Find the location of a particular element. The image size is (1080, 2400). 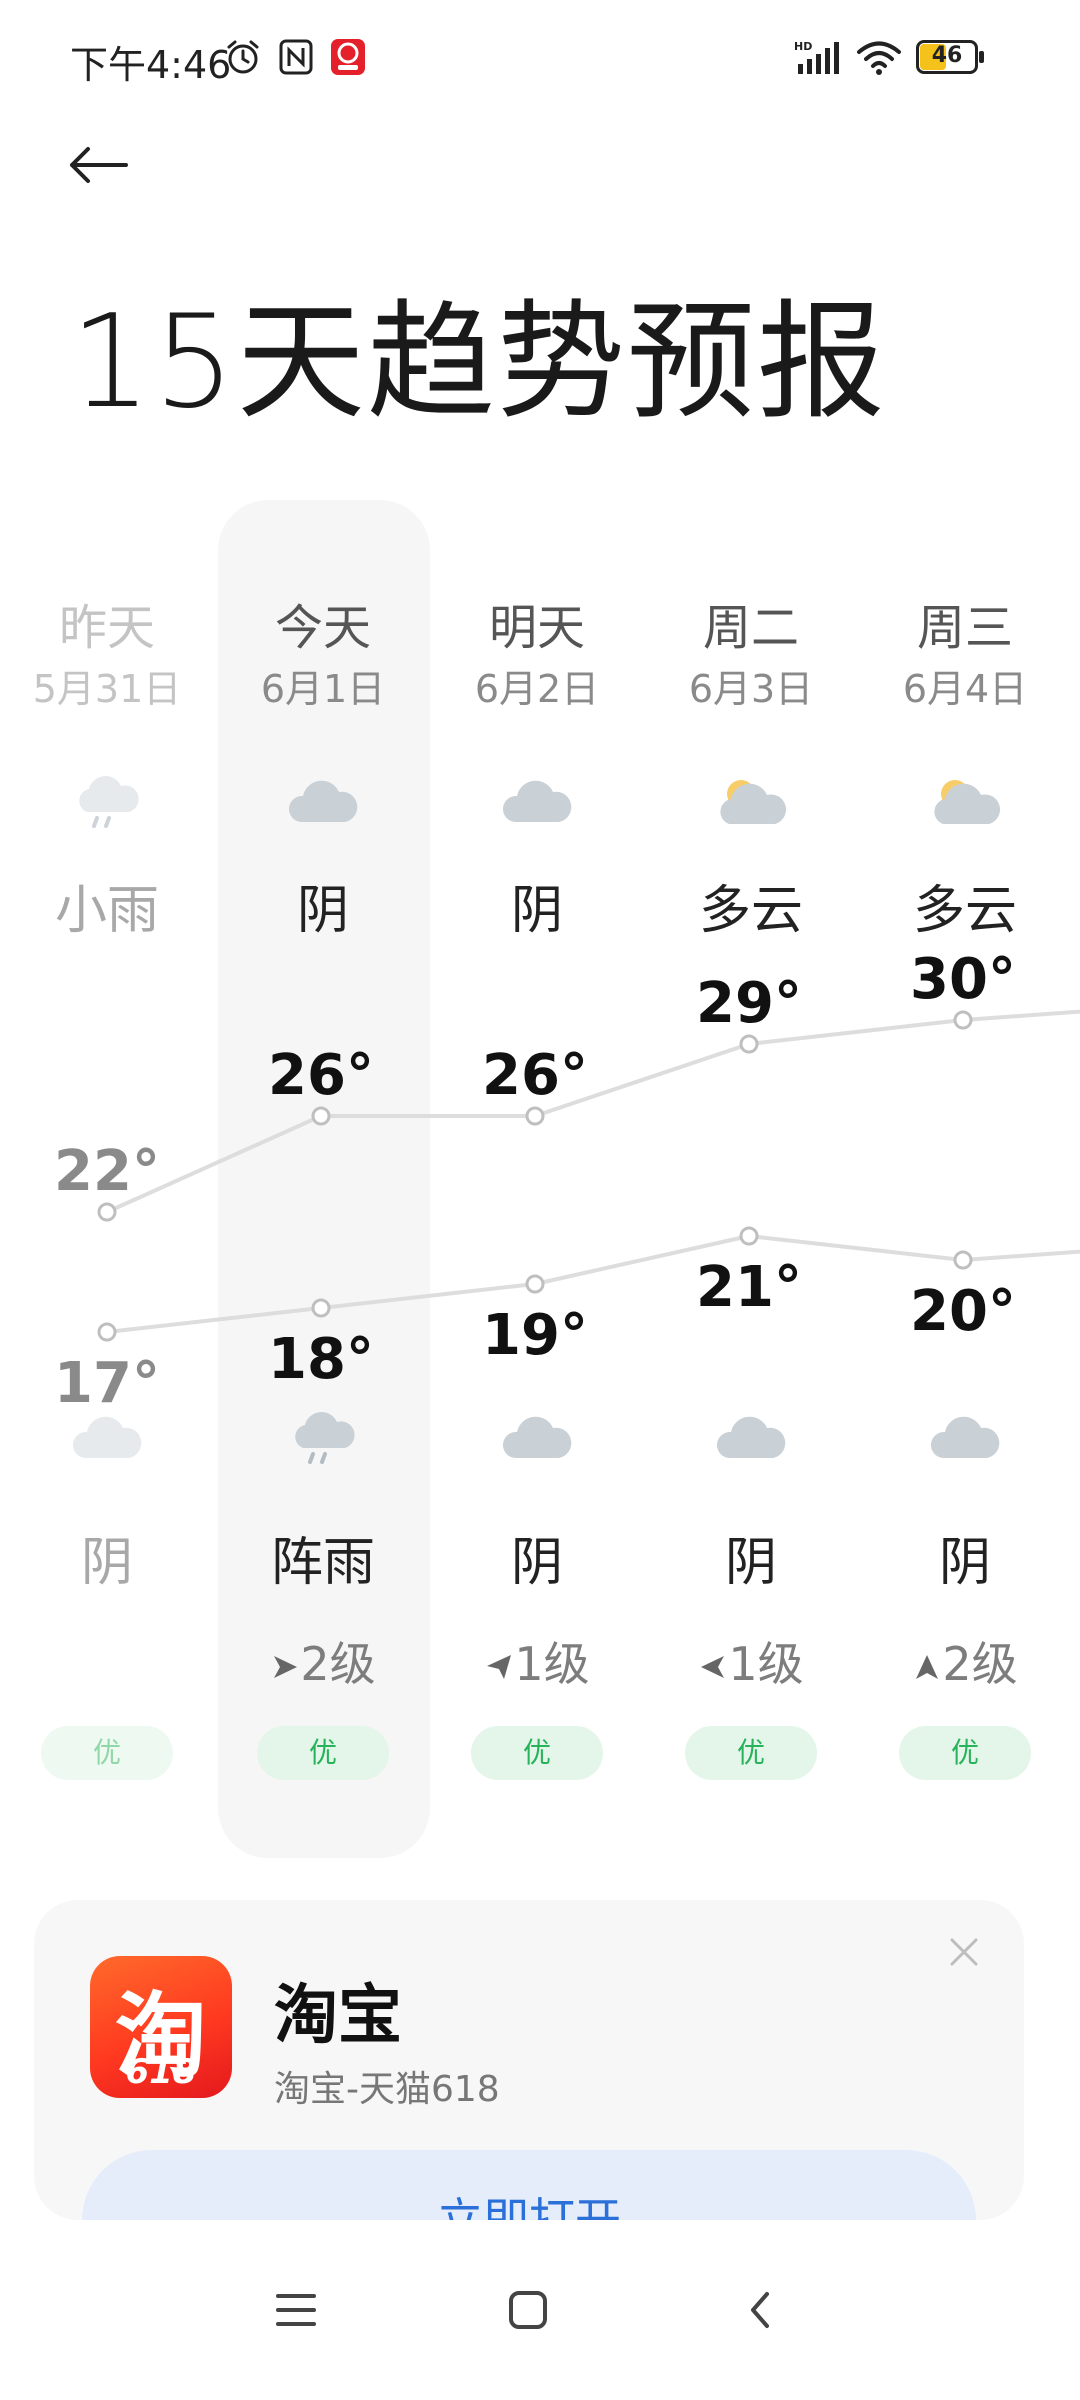

day-date: 6月2日 is located at coordinates (537, 689).